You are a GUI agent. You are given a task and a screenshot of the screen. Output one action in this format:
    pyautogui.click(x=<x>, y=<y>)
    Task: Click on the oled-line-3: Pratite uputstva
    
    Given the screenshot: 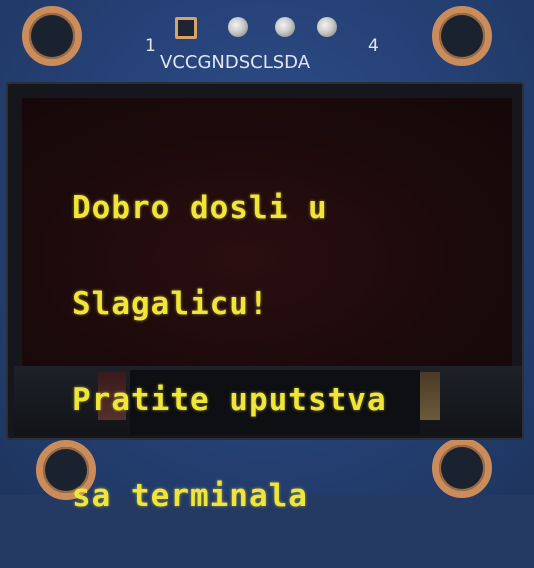 What is the action you would take?
    pyautogui.click(x=229, y=400)
    